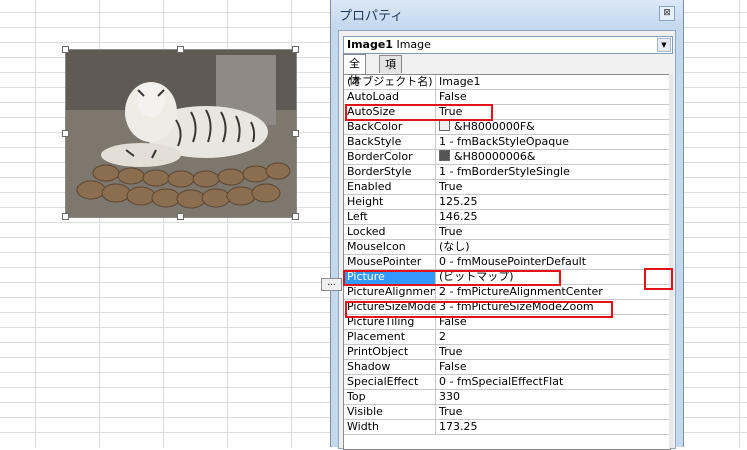  What do you see at coordinates (371, 16) in the screenshot?
I see `window-title: プロパティ` at bounding box center [371, 16].